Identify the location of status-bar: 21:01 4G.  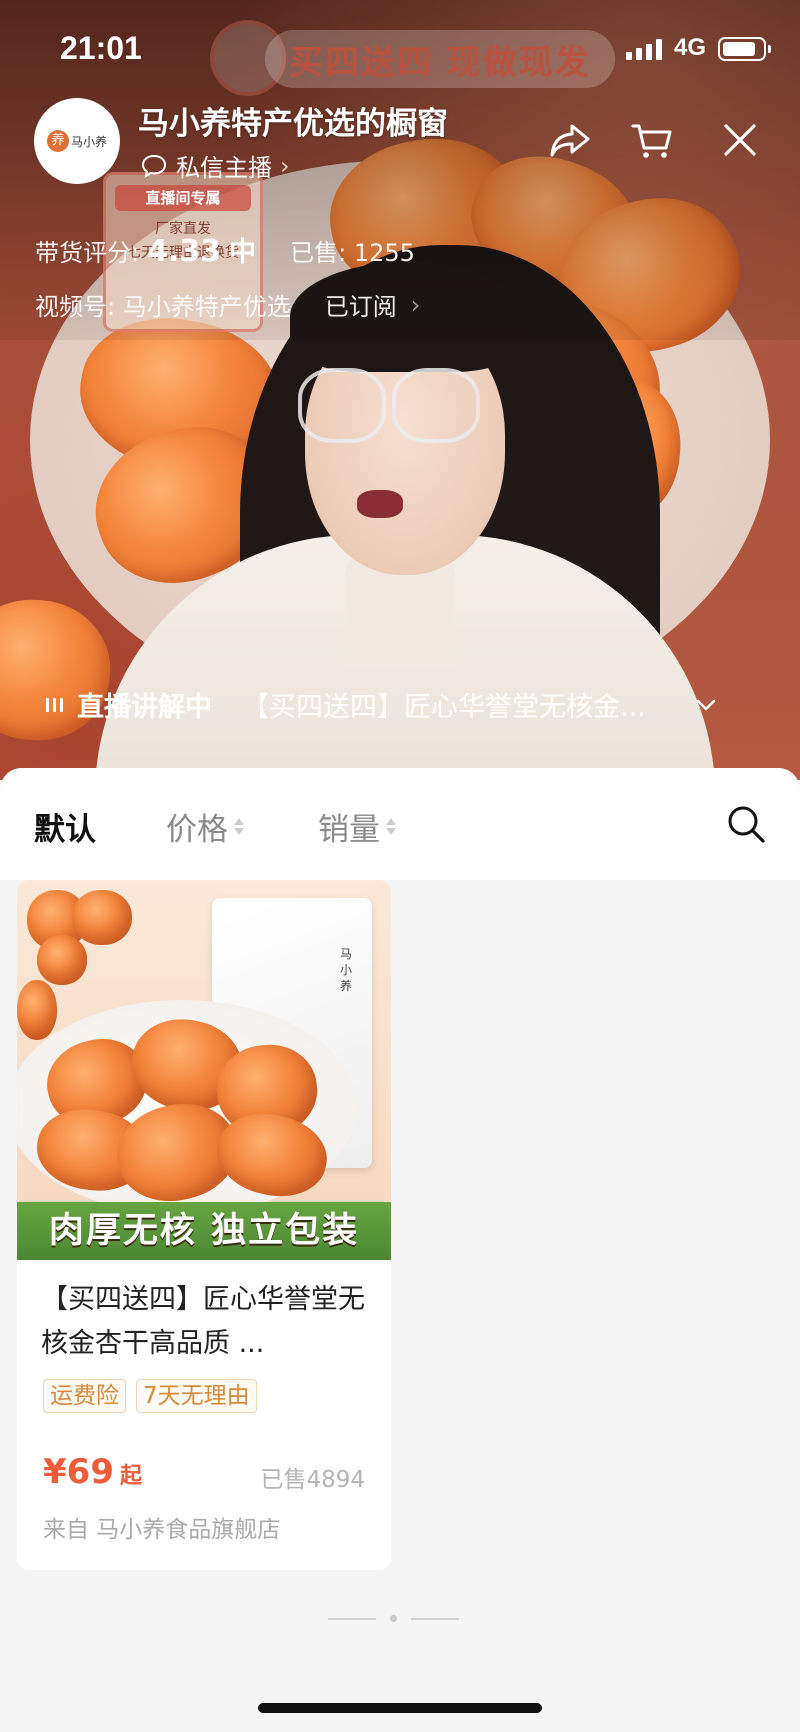
(400, 50).